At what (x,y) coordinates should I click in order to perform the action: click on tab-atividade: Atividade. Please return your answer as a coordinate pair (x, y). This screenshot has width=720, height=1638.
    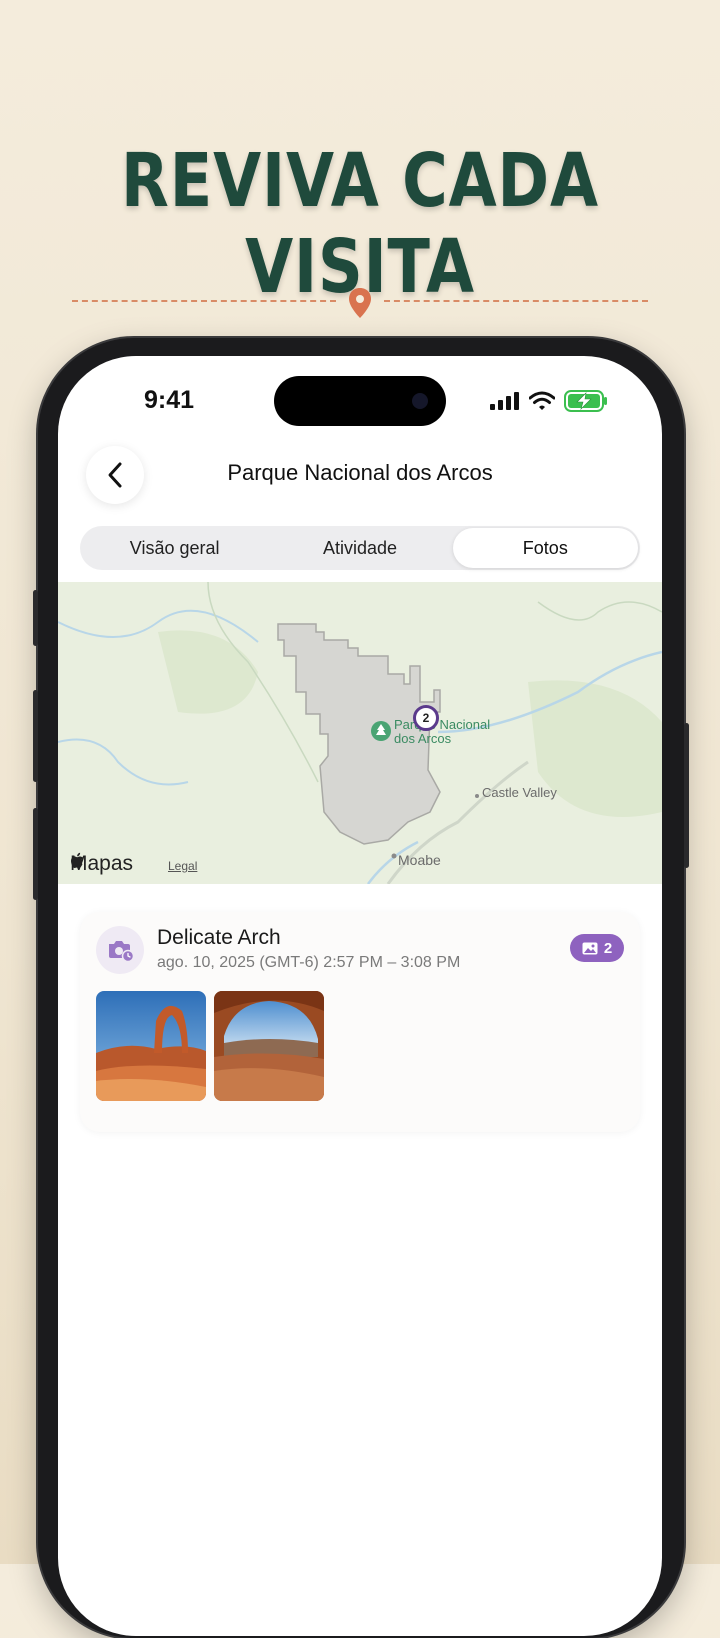
    Looking at the image, I should click on (359, 548).